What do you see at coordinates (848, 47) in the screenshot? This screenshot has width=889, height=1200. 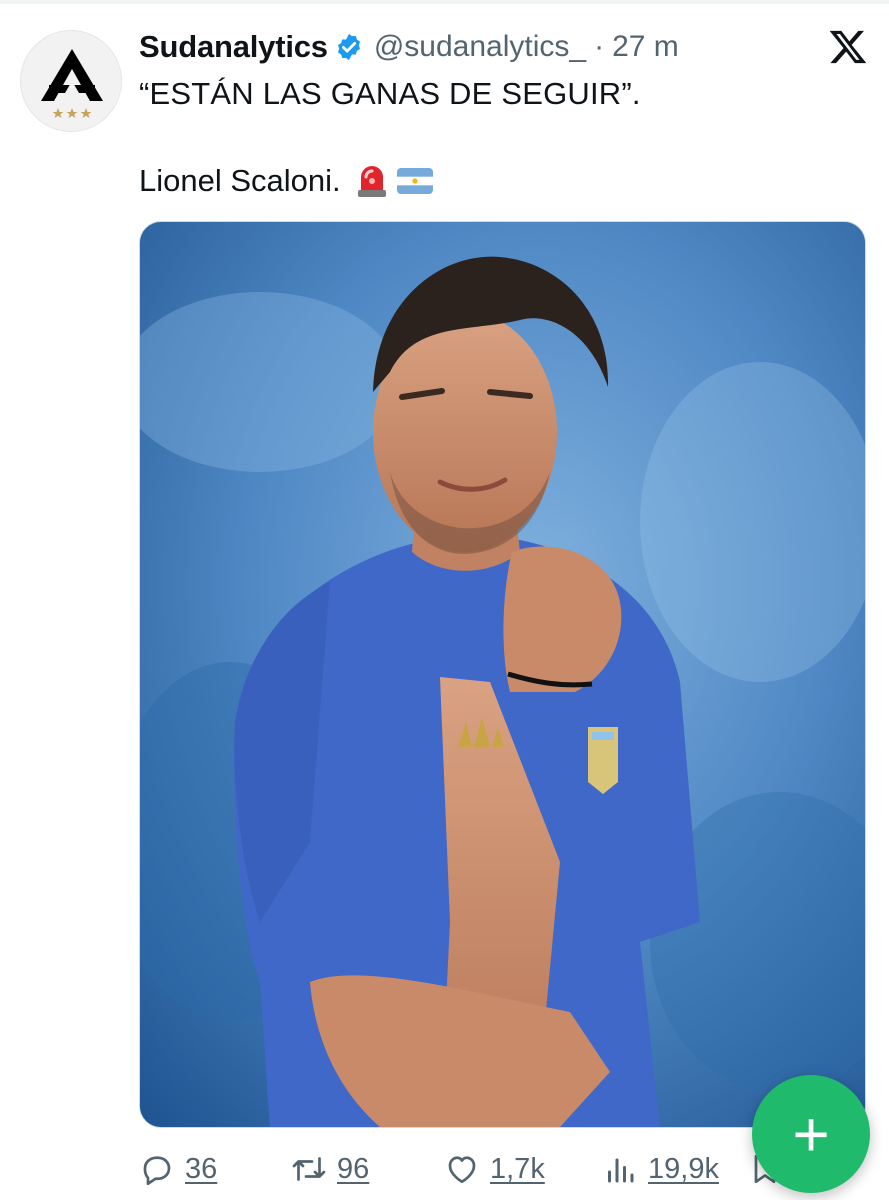 I see `x-logo-icon` at bounding box center [848, 47].